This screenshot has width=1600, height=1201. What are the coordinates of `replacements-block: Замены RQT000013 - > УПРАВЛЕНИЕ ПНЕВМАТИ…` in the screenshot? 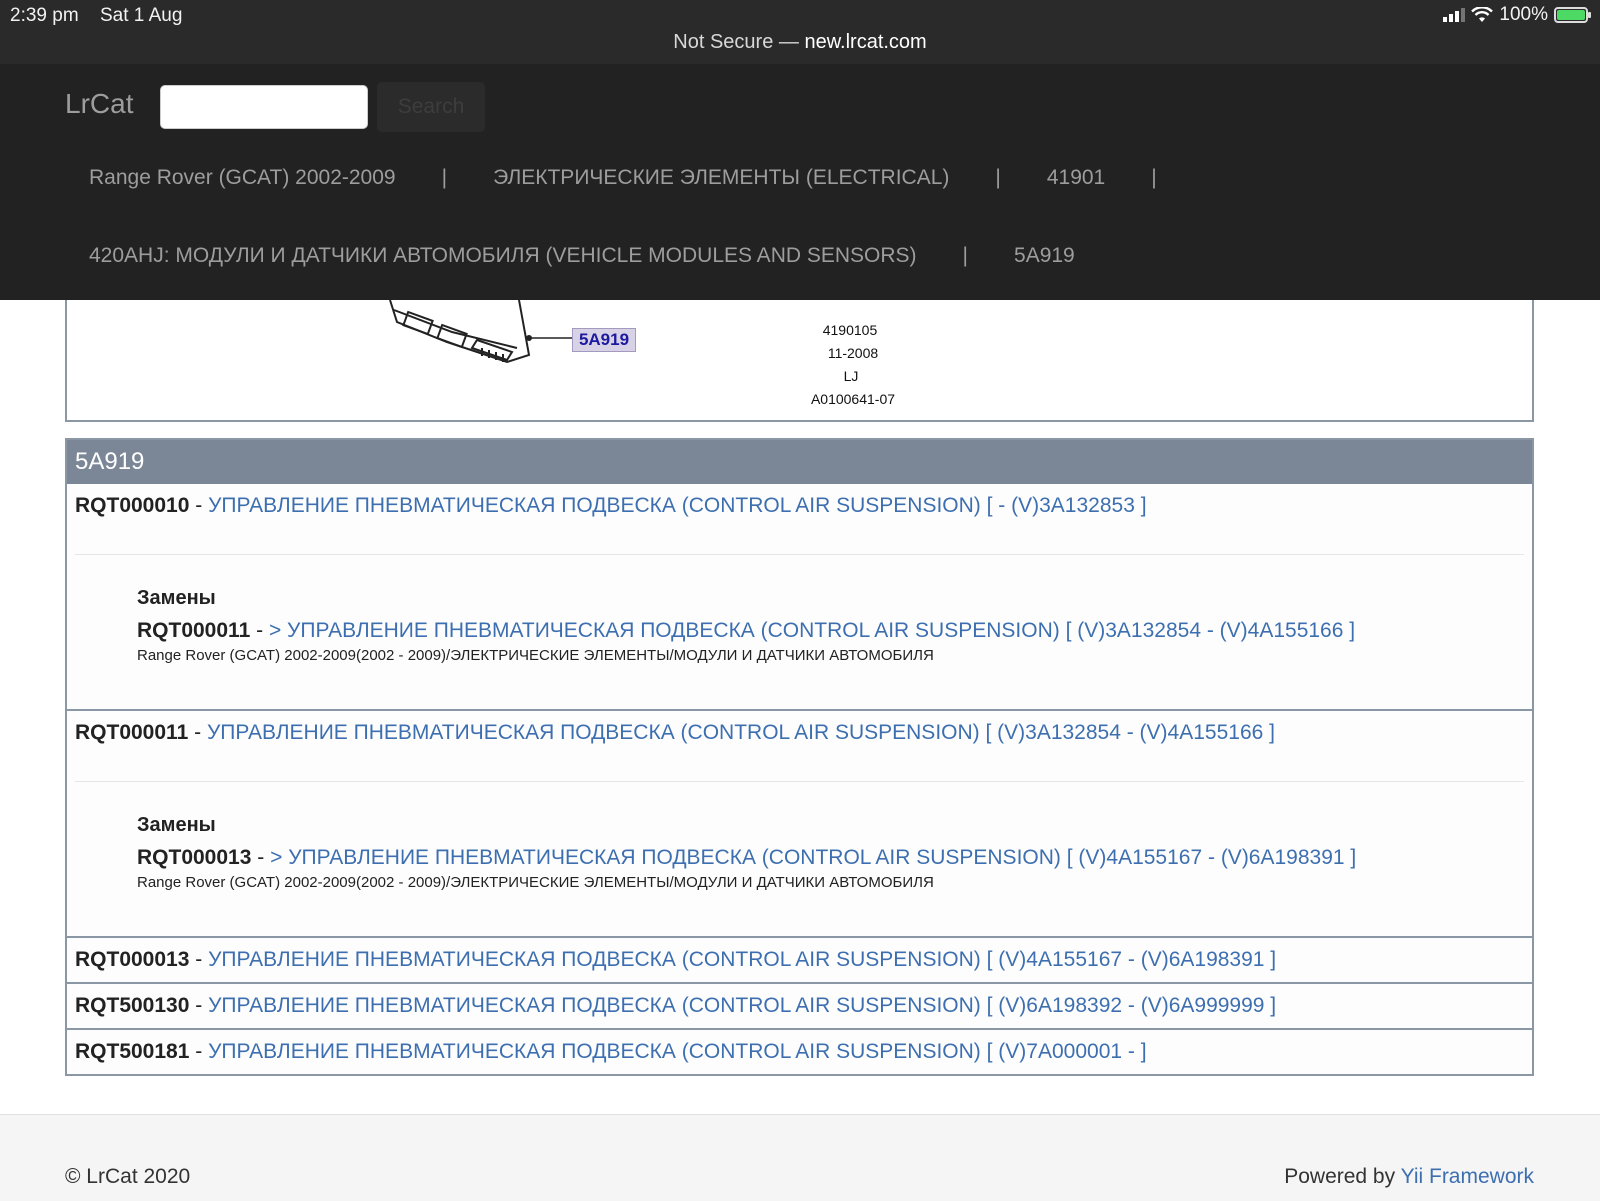 It's located at (799, 842).